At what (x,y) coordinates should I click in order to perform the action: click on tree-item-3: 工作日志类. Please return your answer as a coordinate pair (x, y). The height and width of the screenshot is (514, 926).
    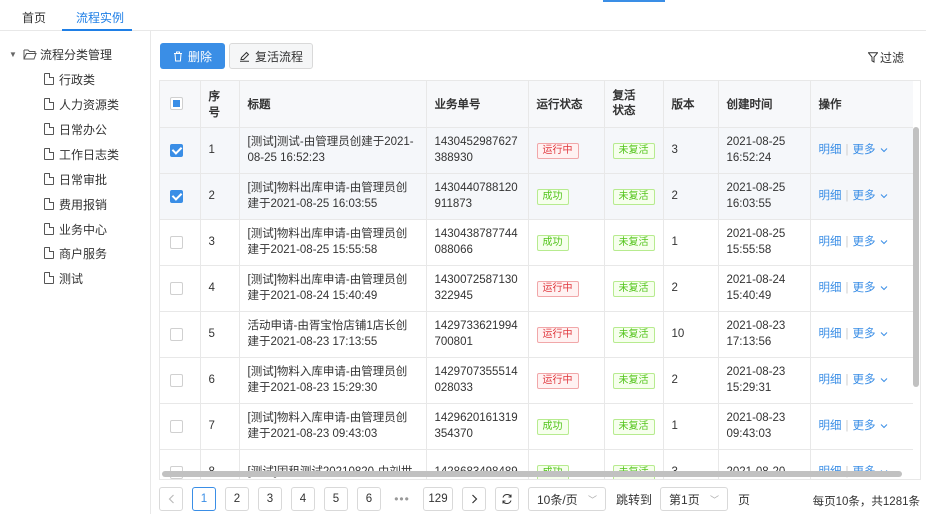
    Looking at the image, I should click on (81, 154).